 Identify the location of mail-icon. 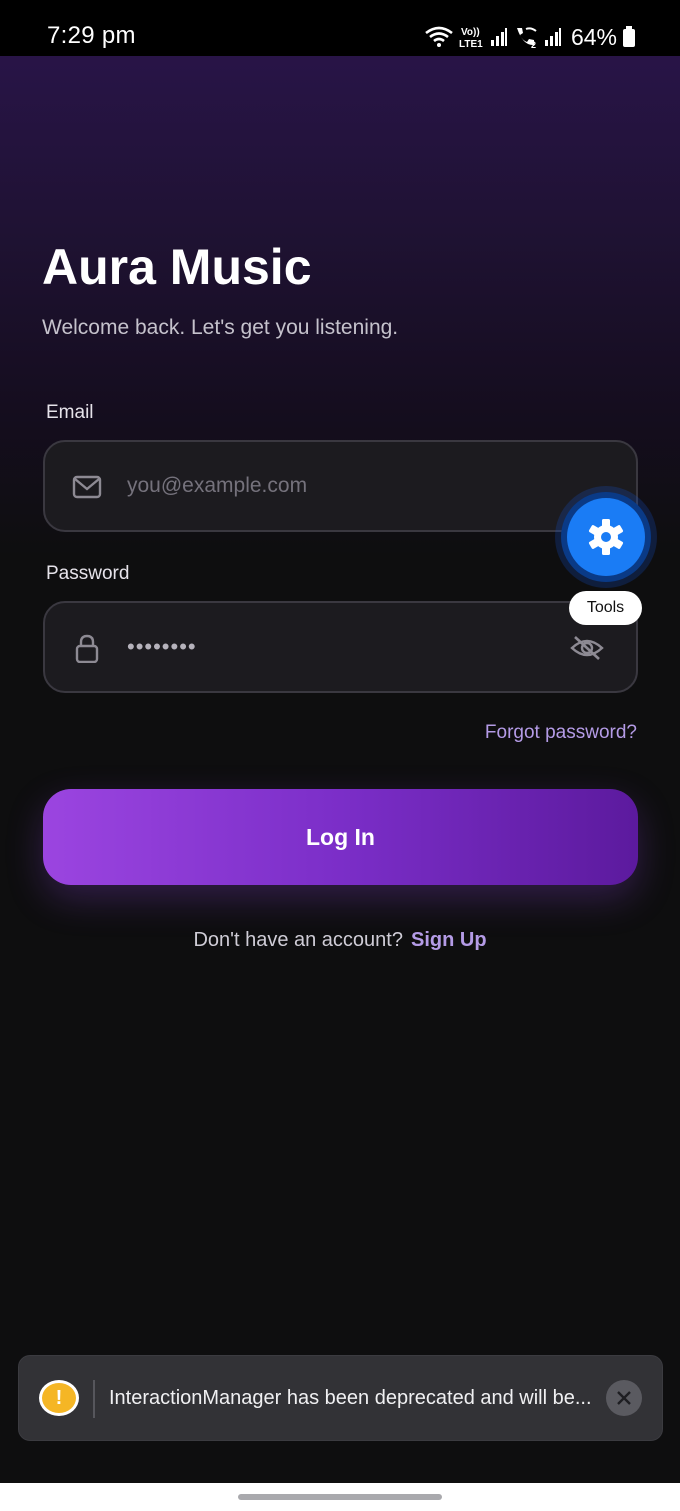
(87, 487).